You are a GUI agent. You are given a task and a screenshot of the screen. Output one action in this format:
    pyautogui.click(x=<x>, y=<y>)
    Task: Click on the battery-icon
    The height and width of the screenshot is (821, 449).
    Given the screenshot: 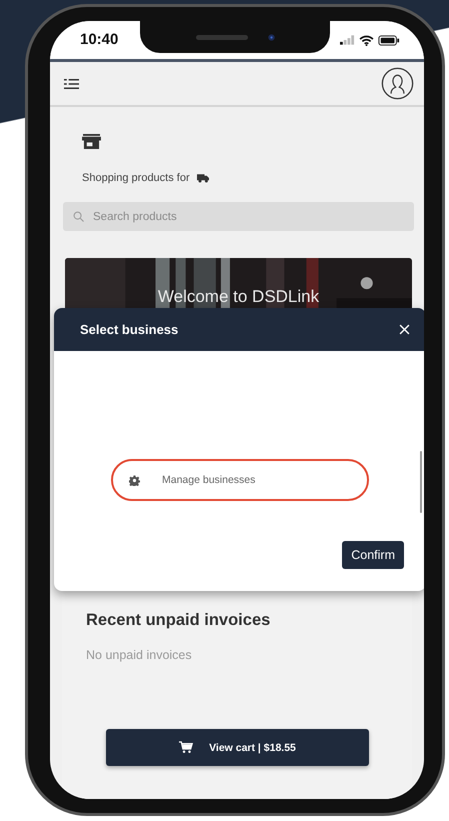 What is the action you would take?
    pyautogui.click(x=389, y=40)
    